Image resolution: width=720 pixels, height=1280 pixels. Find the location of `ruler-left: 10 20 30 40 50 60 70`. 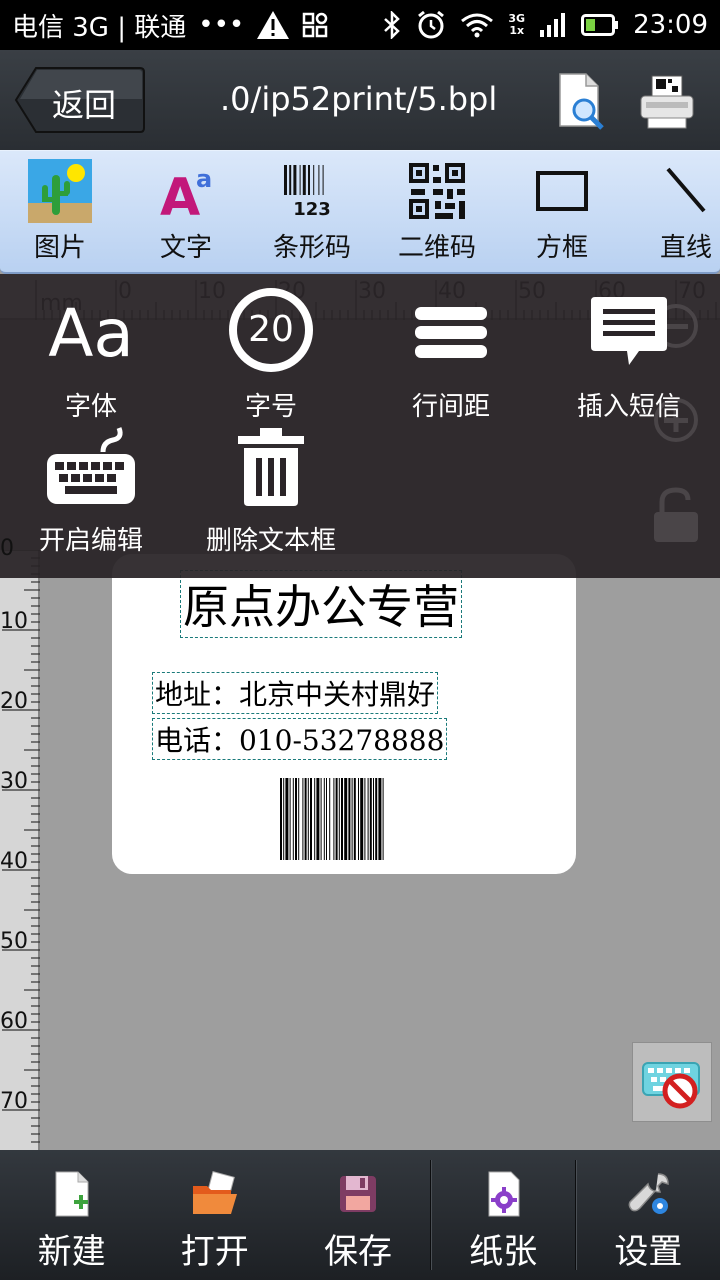

ruler-left: 10 20 30 40 50 60 70 is located at coordinates (20, 849).